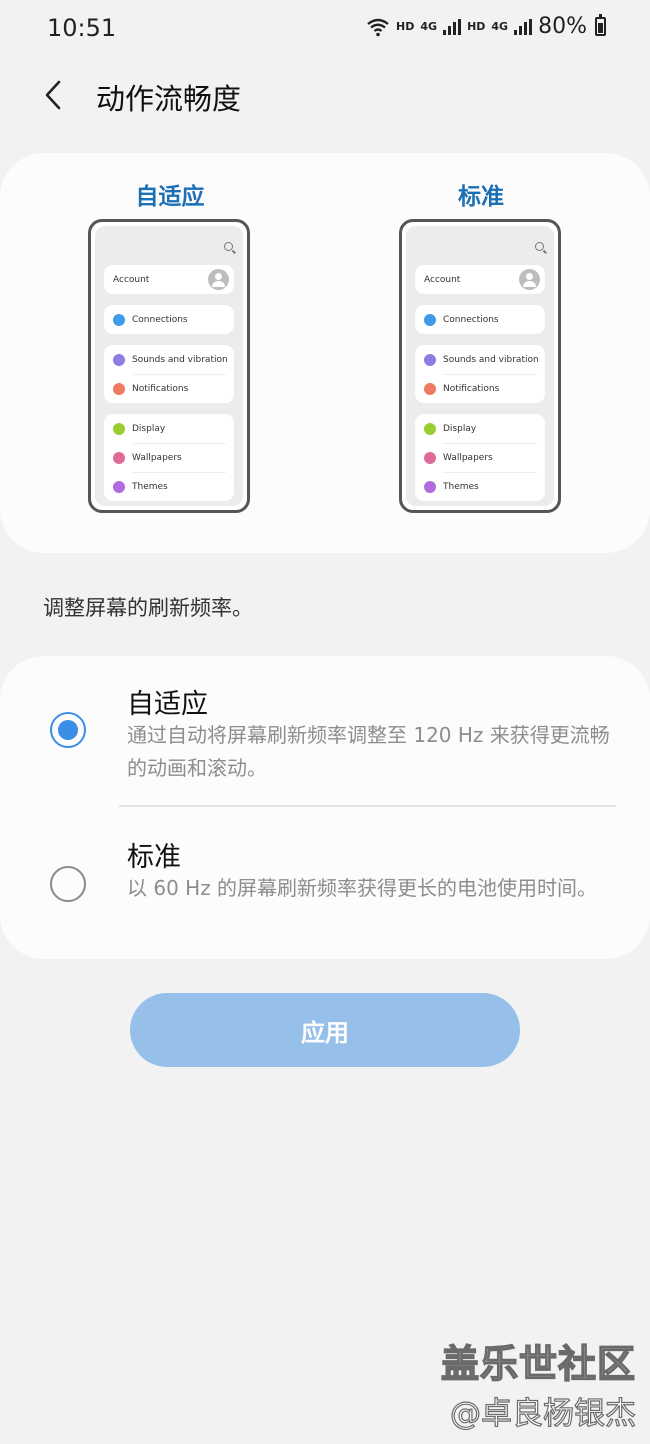 This screenshot has width=650, height=1444. I want to click on option-standard: 标准 以 60 Hz 的屏幕刷新频率获得更长的电池使用时间。, so click(325, 883).